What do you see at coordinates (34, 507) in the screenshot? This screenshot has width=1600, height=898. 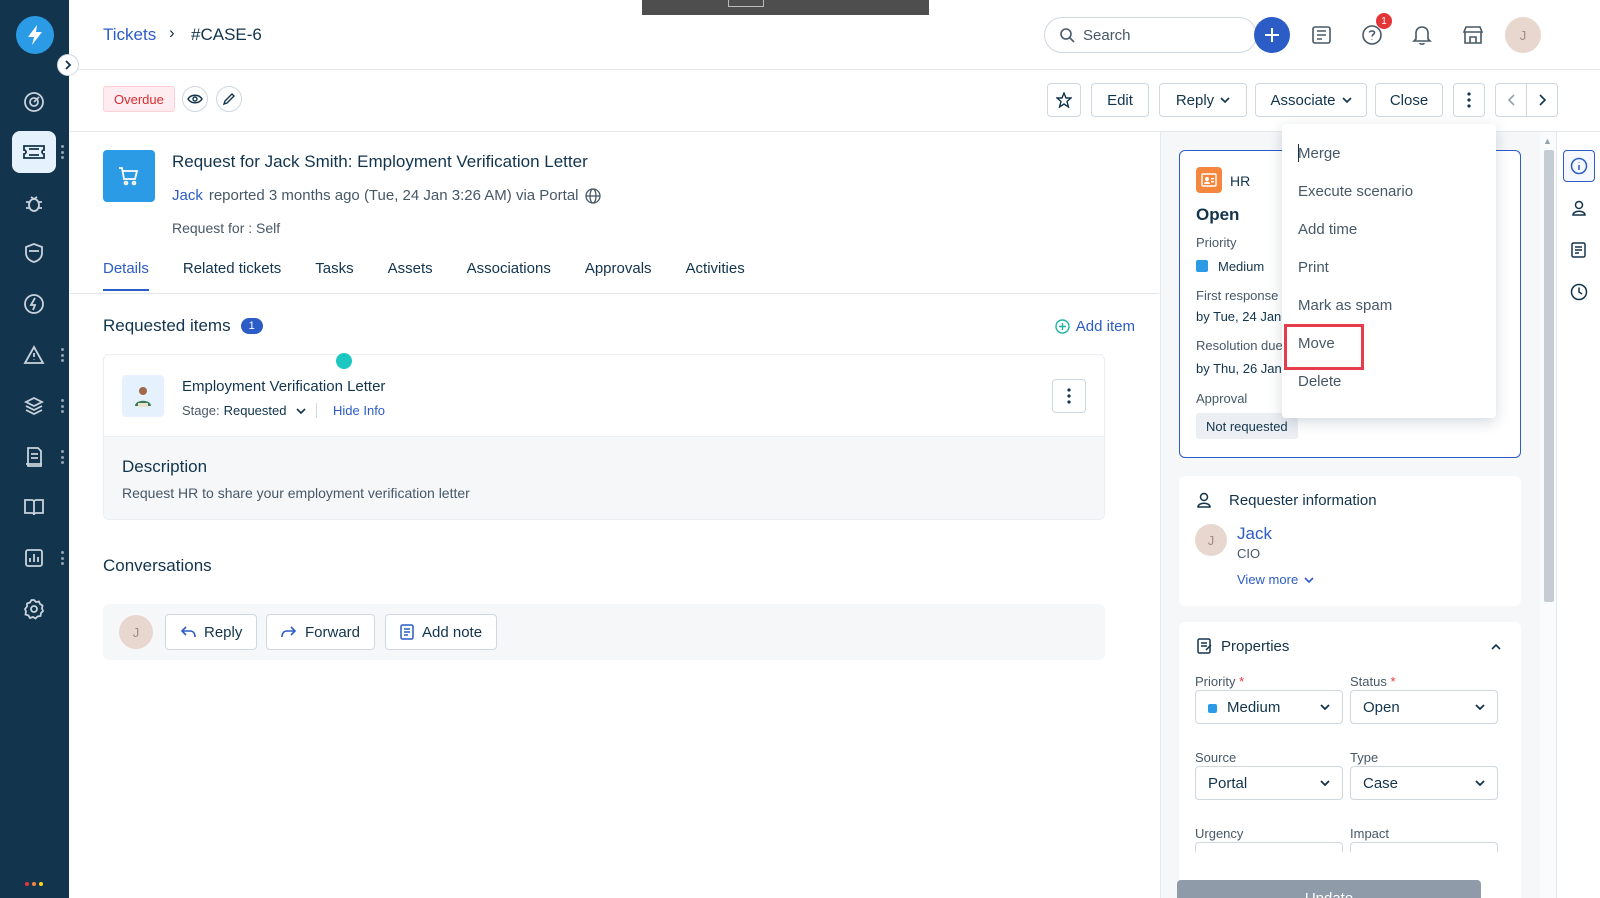 I see `solutions-book-icon` at bounding box center [34, 507].